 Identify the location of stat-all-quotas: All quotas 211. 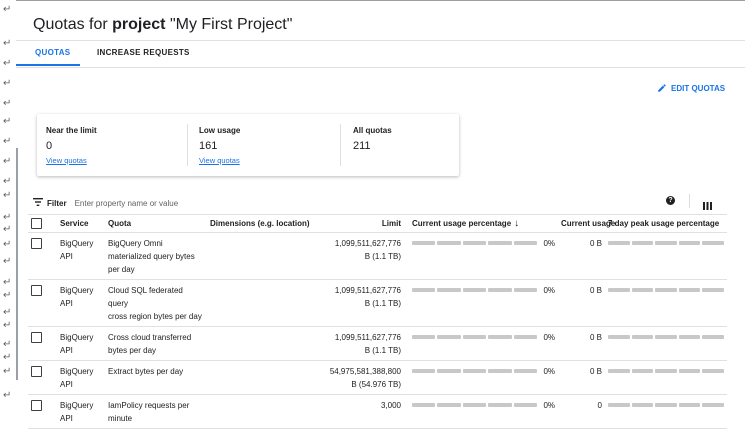
(372, 139).